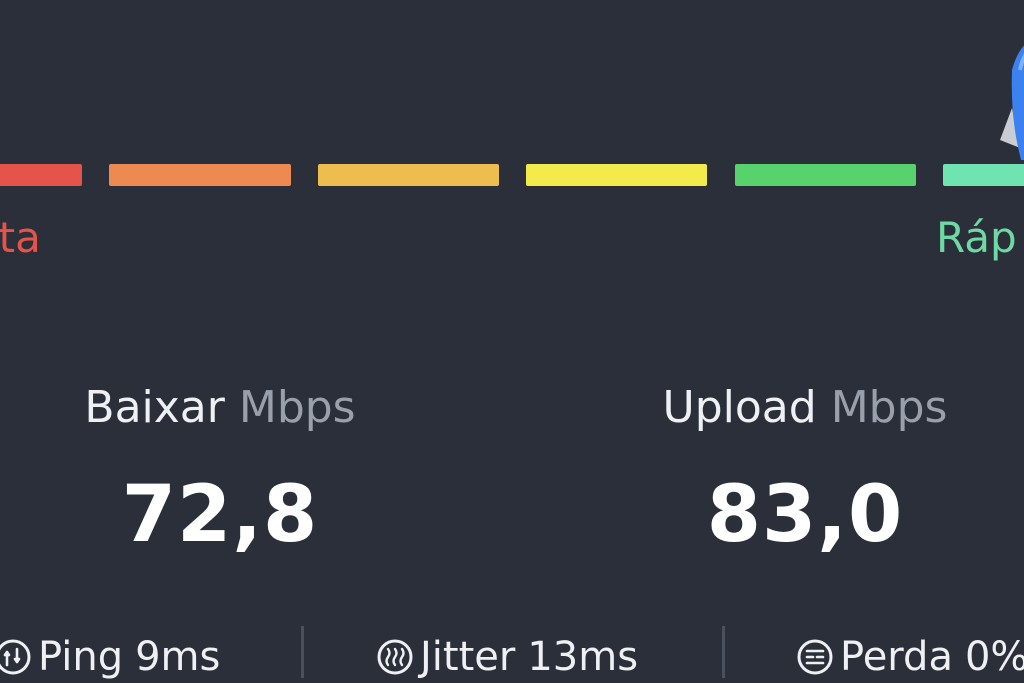 This screenshot has width=1024, height=683. I want to click on upload-unit: Mbps, so click(889, 407).